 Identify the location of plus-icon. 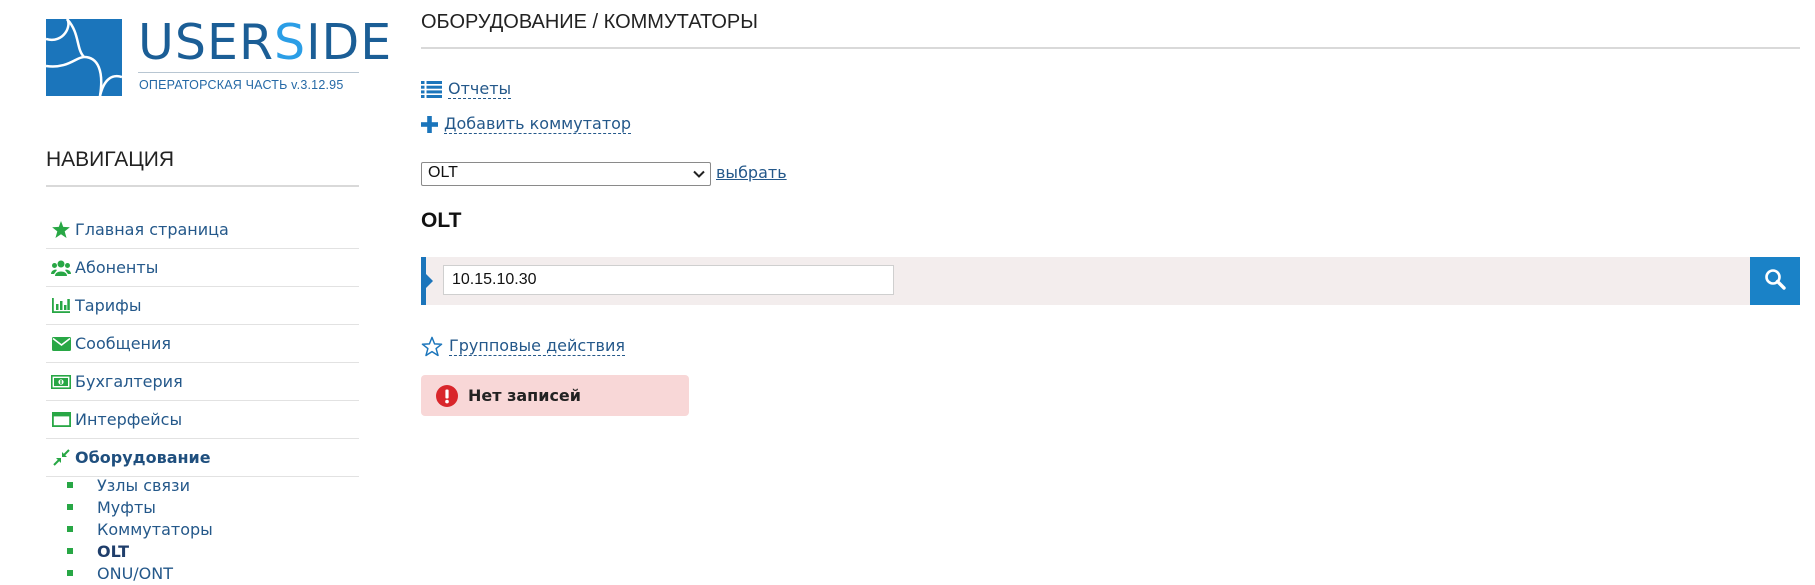
(429, 124).